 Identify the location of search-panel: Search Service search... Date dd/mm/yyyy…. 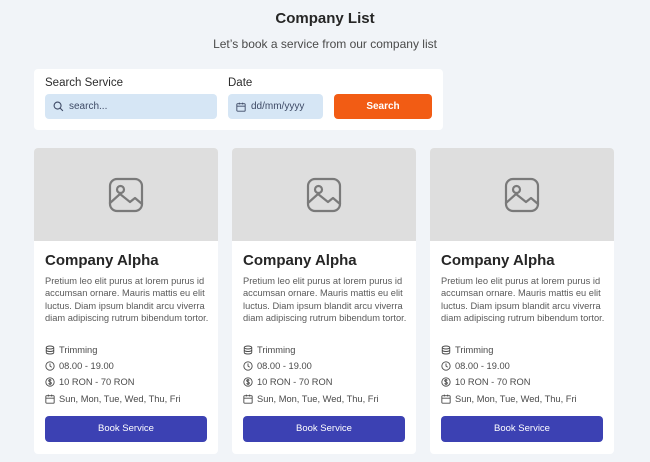
(238, 99).